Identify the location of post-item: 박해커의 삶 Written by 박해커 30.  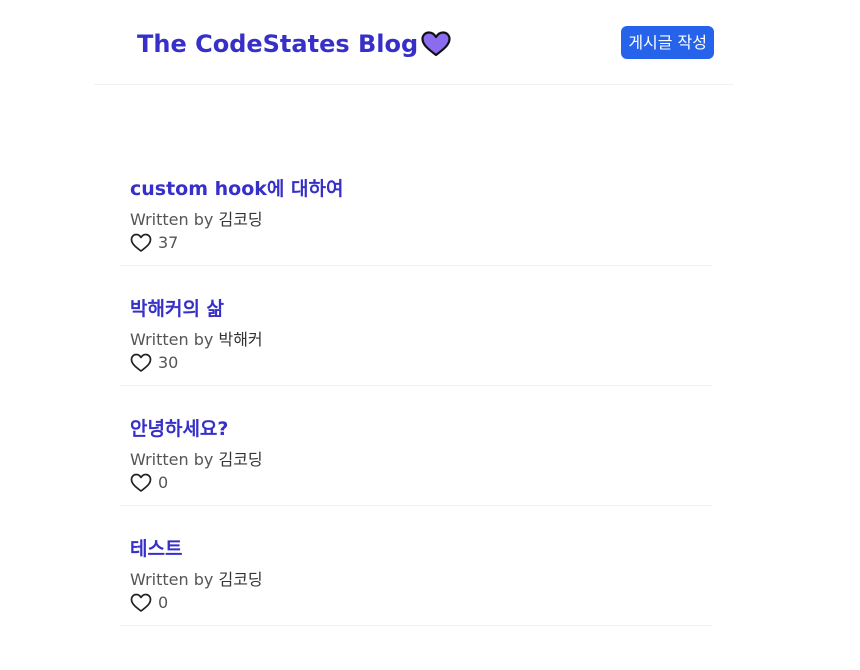
(416, 334).